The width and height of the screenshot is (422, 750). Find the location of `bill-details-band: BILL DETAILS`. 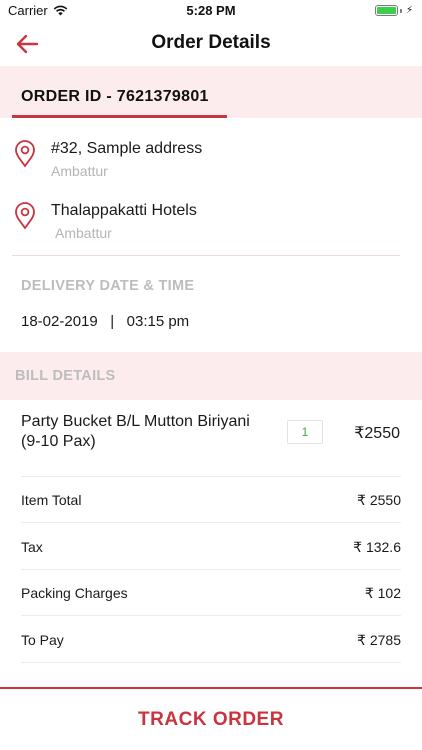

bill-details-band: BILL DETAILS is located at coordinates (211, 376).